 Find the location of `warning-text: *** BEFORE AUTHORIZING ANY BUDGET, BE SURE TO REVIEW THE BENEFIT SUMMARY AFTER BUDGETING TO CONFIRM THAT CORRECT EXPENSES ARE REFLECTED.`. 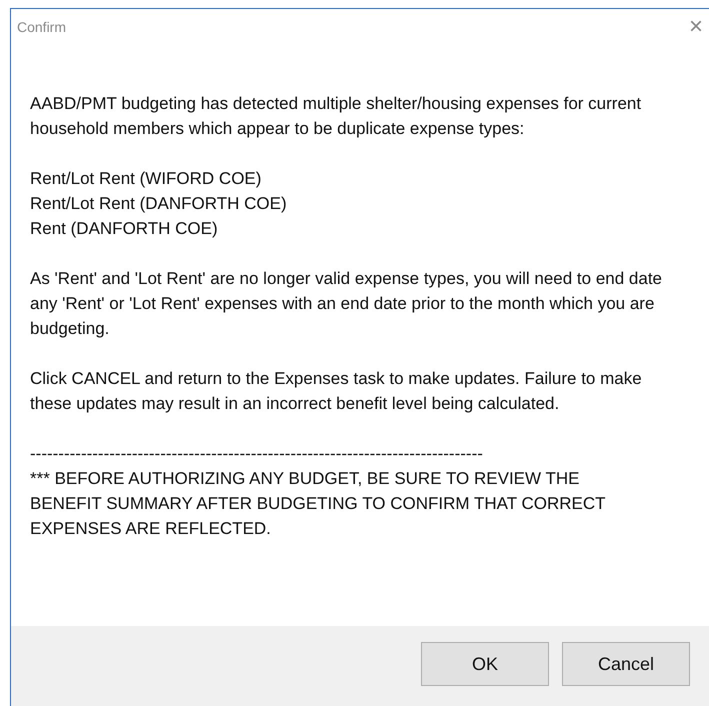

warning-text: *** BEFORE AUTHORIZING ANY BUDGET, BE SURE TO REVIEW THE BENEFIT SUMMARY AFTER BUDGETING TO CONFIRM THAT CORRECT EXPENSES ARE REFLECTED. is located at coordinates (318, 504).